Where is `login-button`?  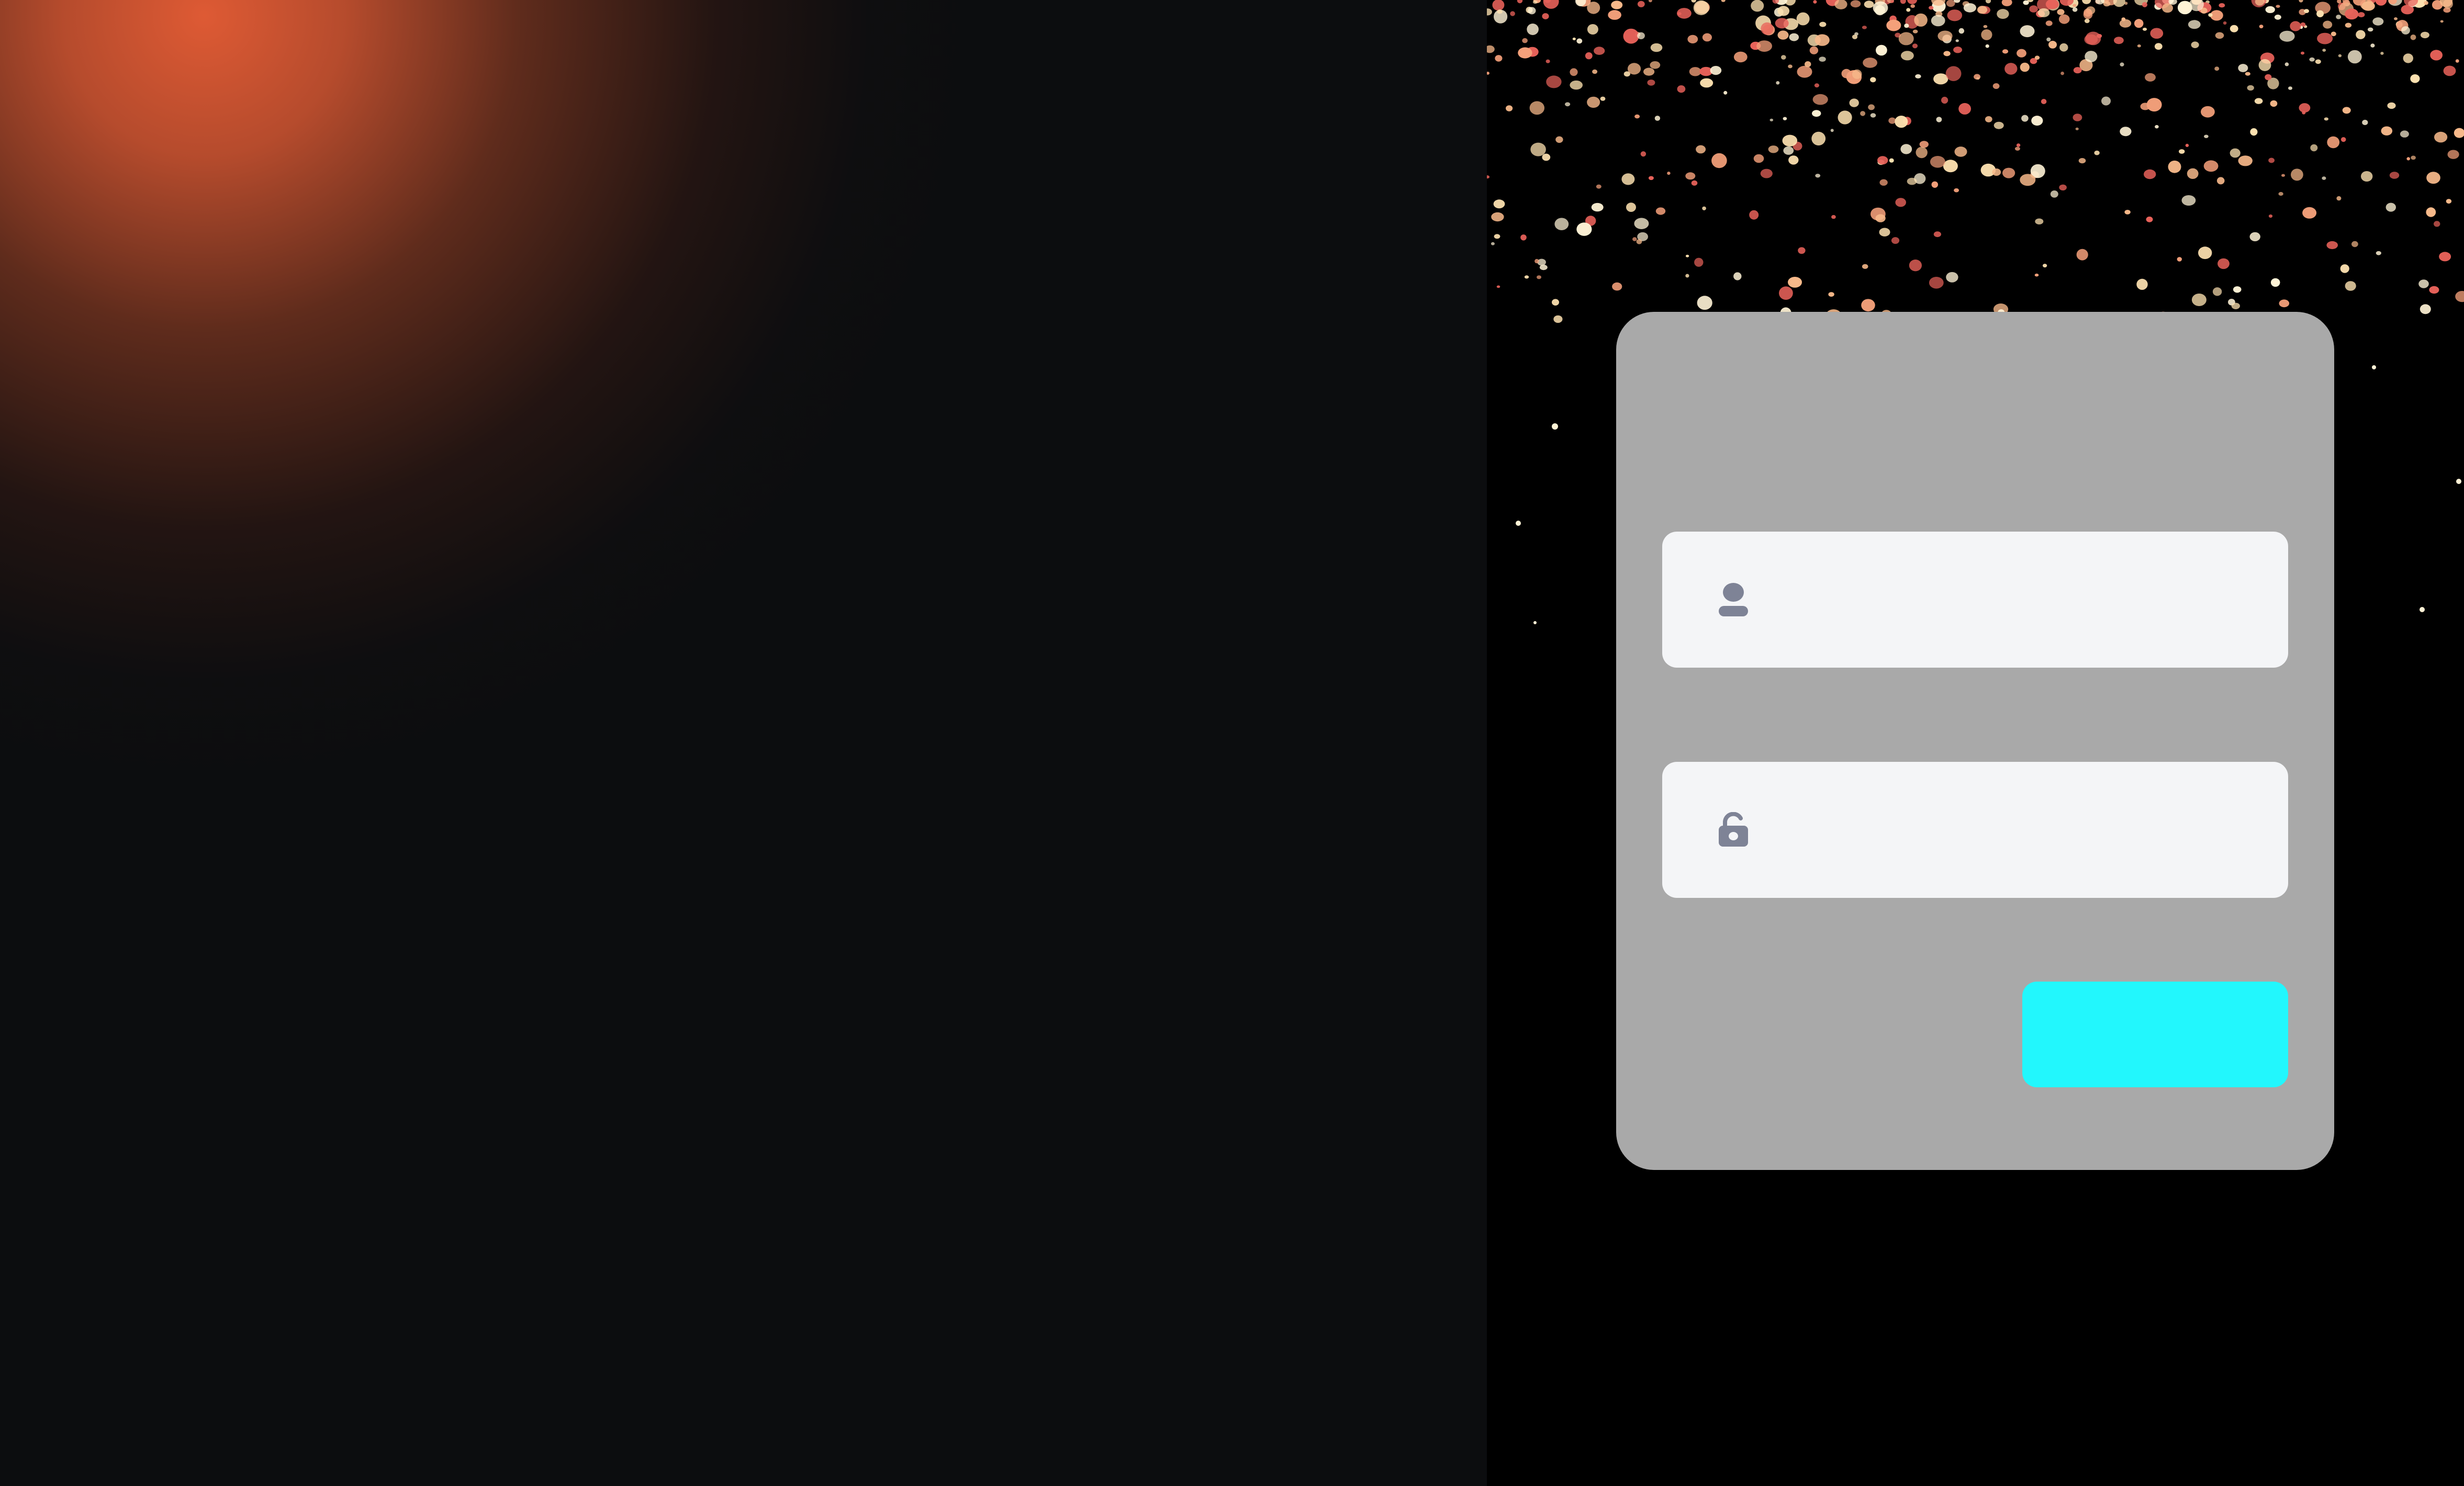 login-button is located at coordinates (2155, 1034).